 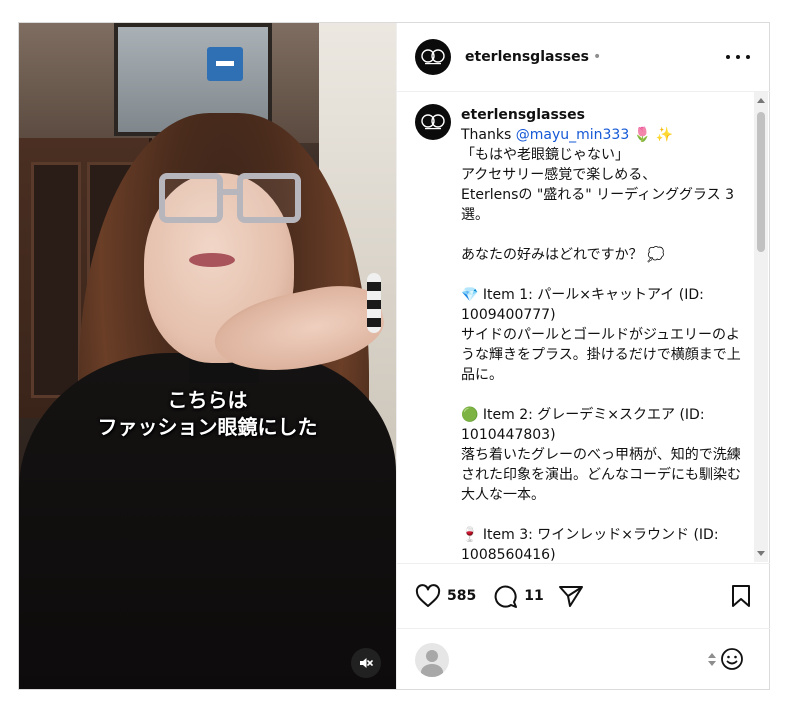 I want to click on scroll-thumb, so click(x=761, y=182).